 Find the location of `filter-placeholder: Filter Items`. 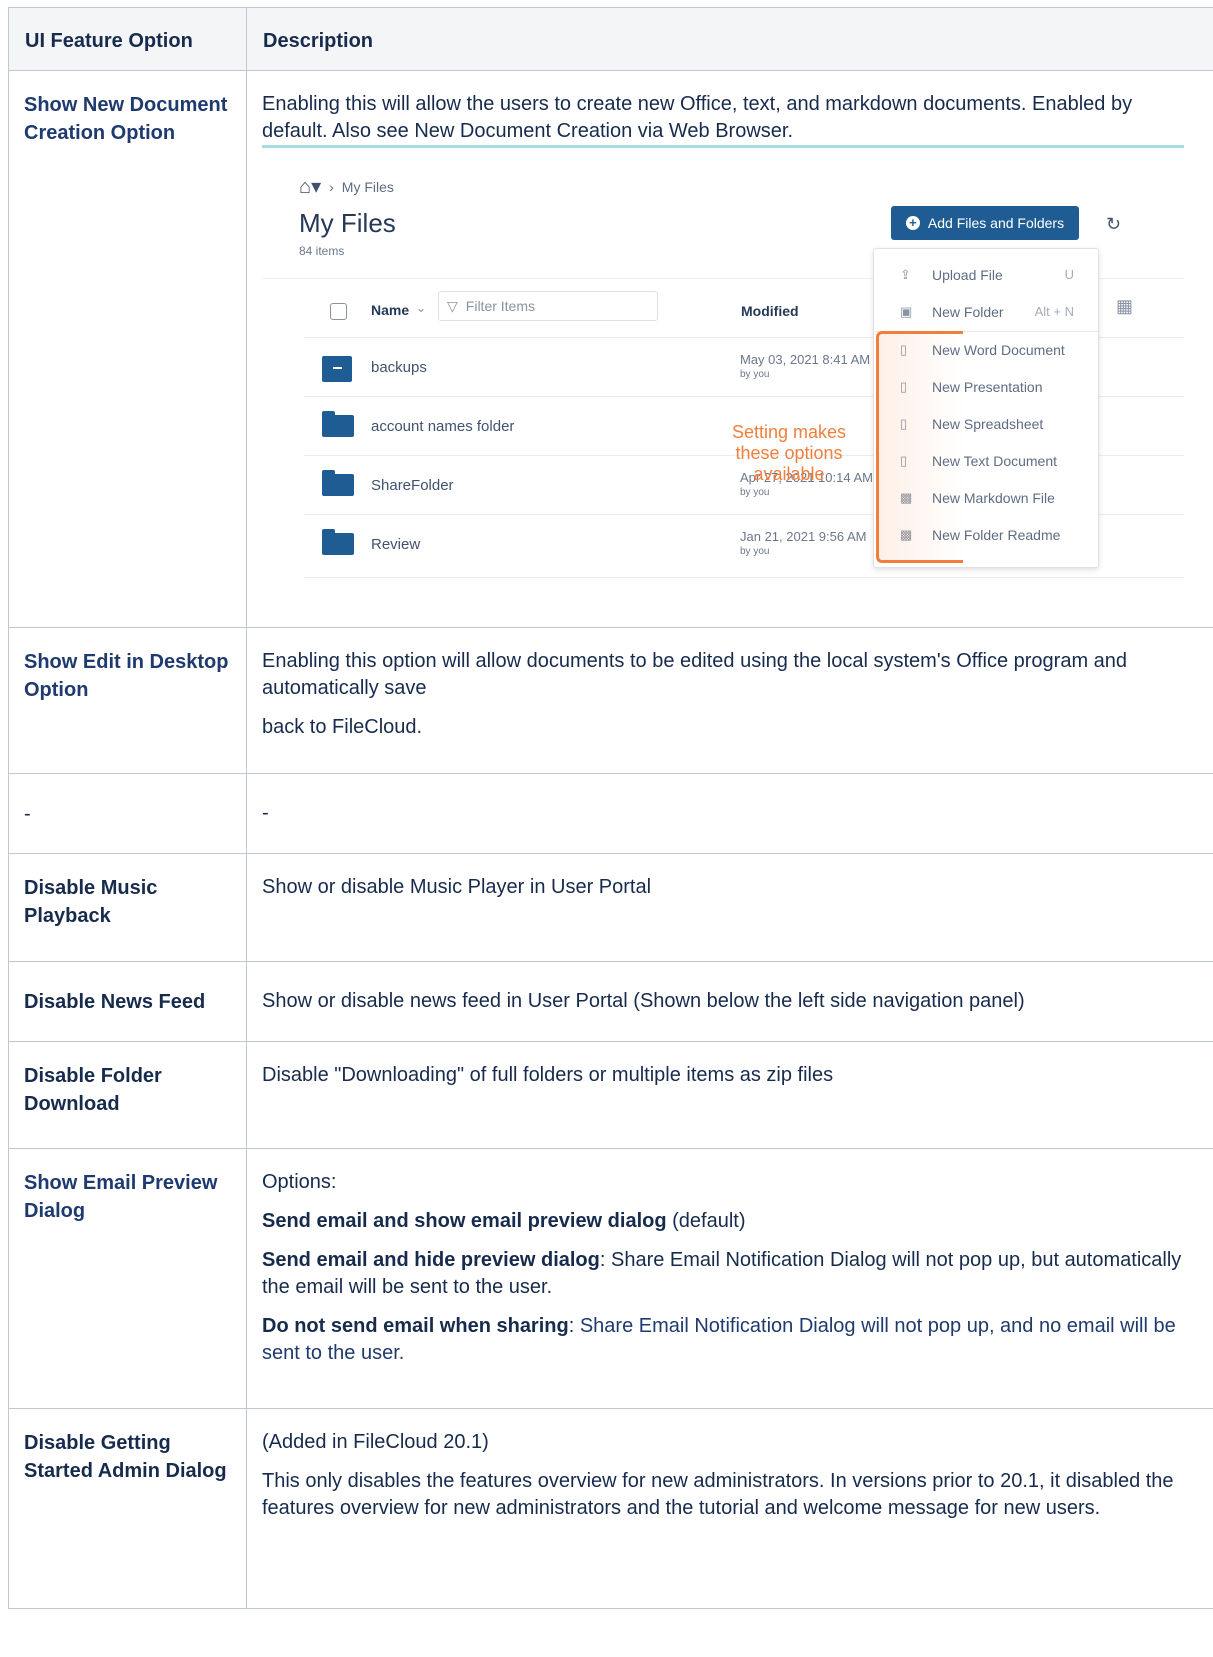

filter-placeholder: Filter Items is located at coordinates (500, 306).